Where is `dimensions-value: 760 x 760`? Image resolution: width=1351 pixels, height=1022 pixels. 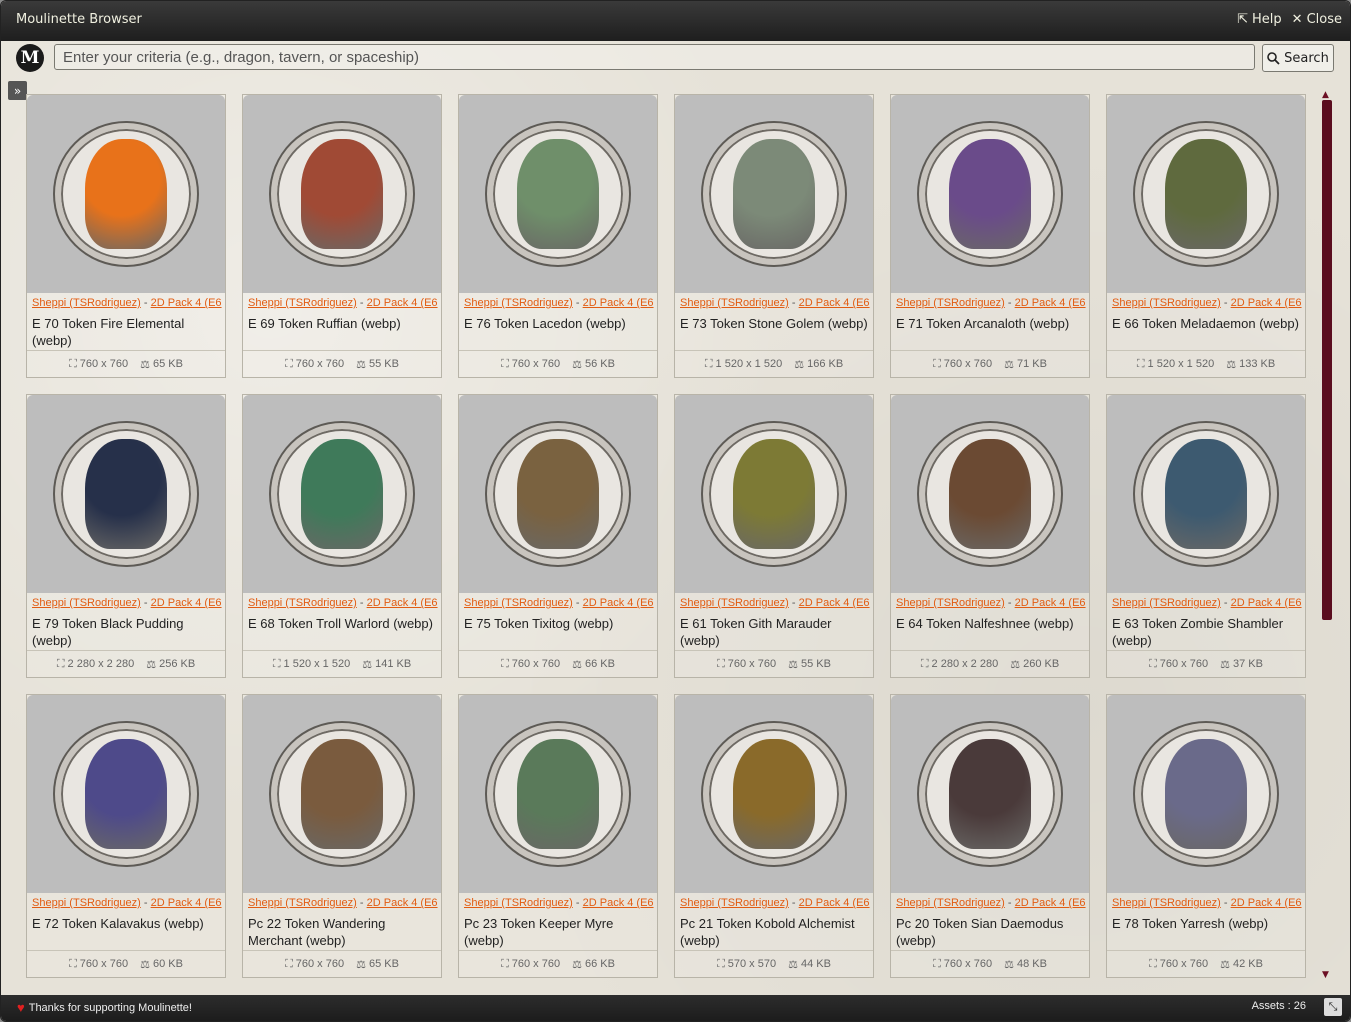 dimensions-value: 760 x 760 is located at coordinates (104, 364).